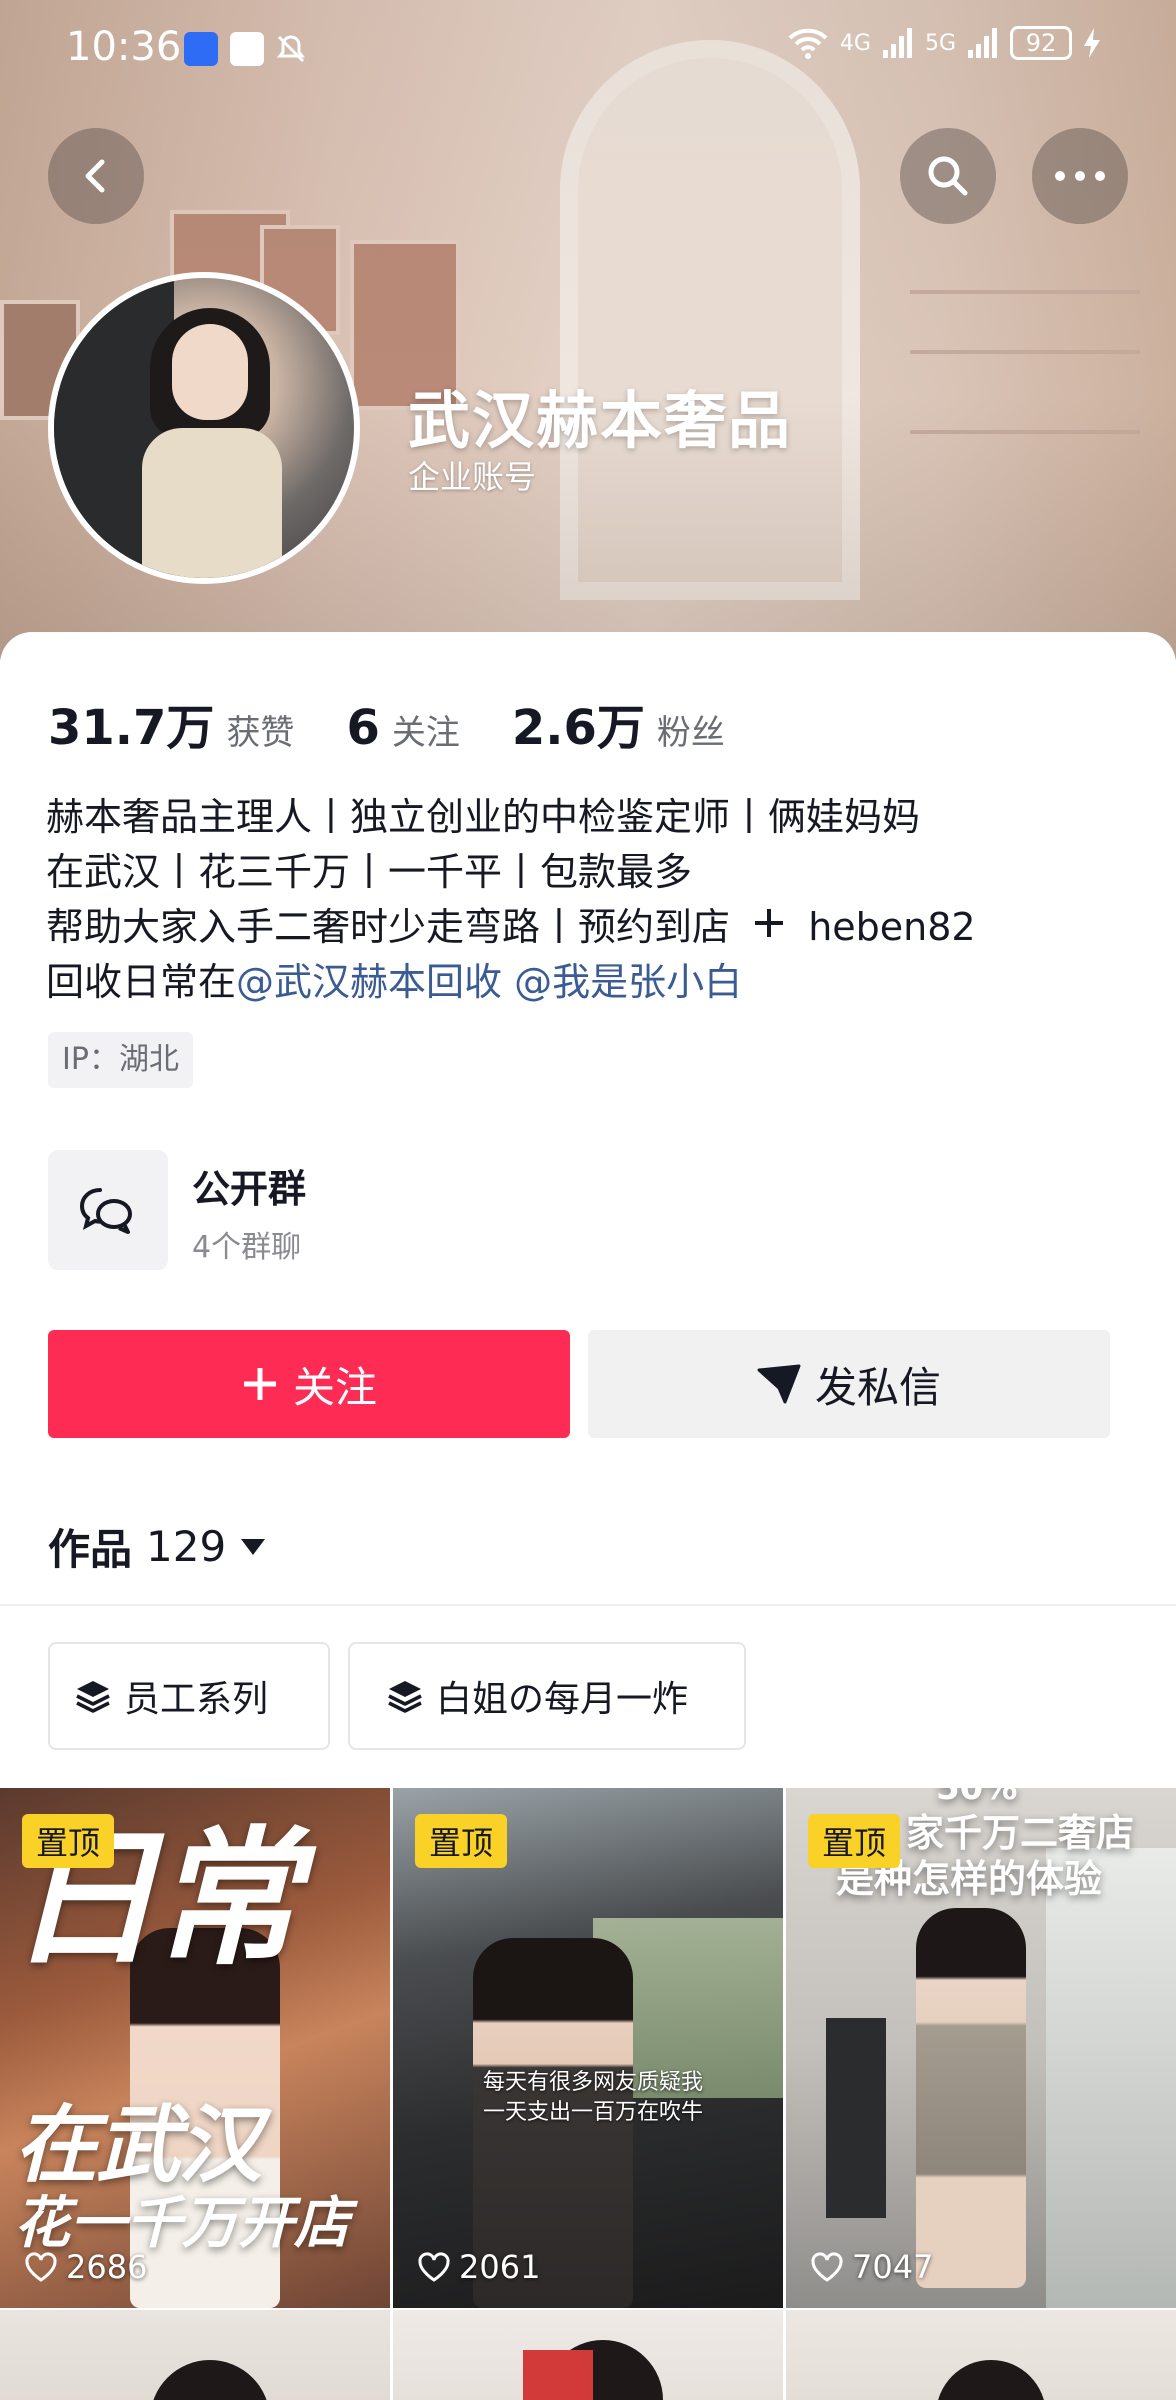 The height and width of the screenshot is (2400, 1176). What do you see at coordinates (141, 982) in the screenshot?
I see `bio-text: 回收日常在` at bounding box center [141, 982].